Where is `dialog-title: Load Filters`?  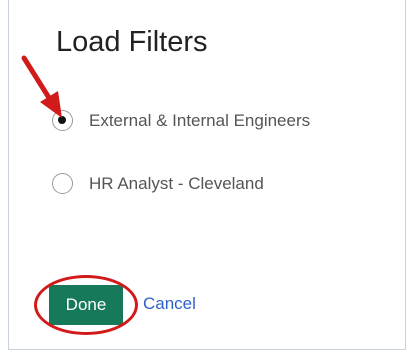 dialog-title: Load Filters is located at coordinates (132, 42).